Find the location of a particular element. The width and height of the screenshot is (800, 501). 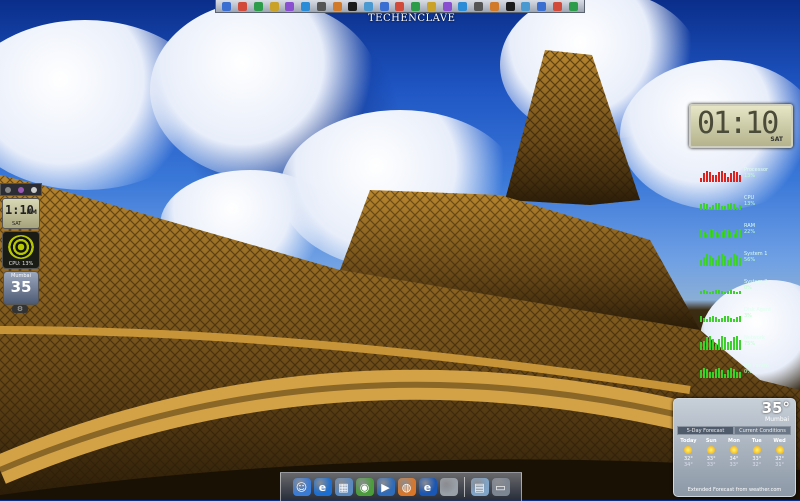

forecast-day: Tue 33° 32° is located at coordinates (756, 453).